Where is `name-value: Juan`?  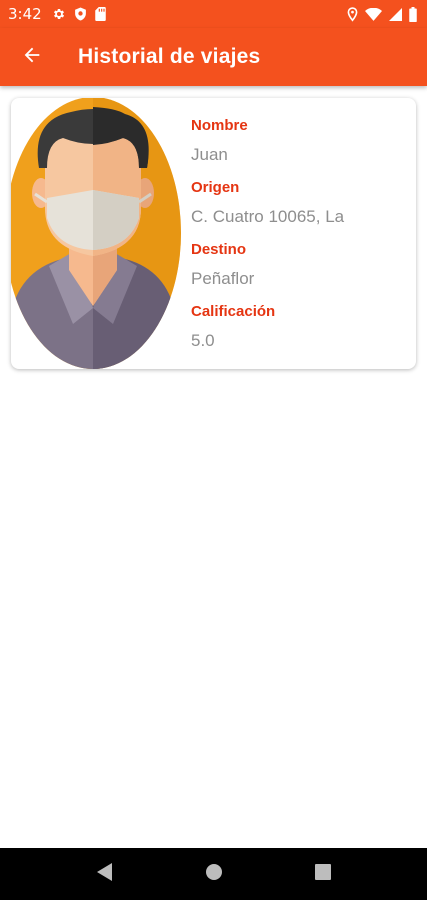 name-value: Juan is located at coordinates (209, 154).